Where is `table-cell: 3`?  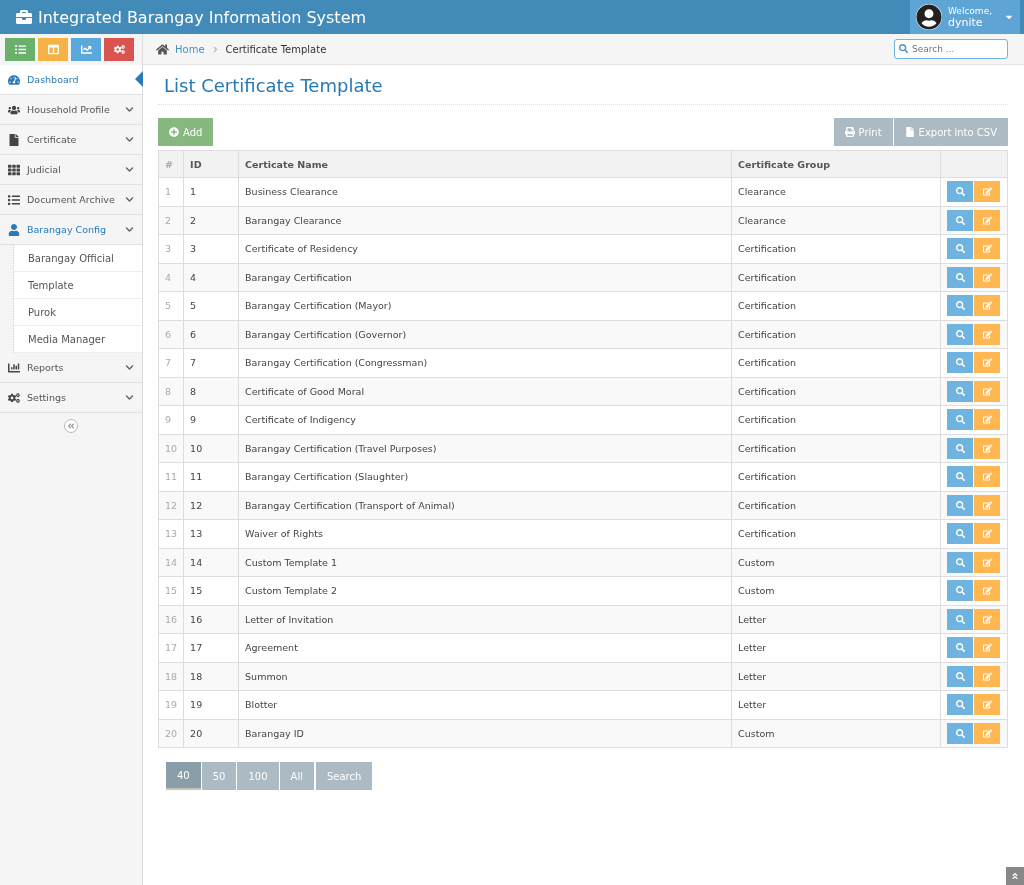
table-cell: 3 is located at coordinates (171, 248).